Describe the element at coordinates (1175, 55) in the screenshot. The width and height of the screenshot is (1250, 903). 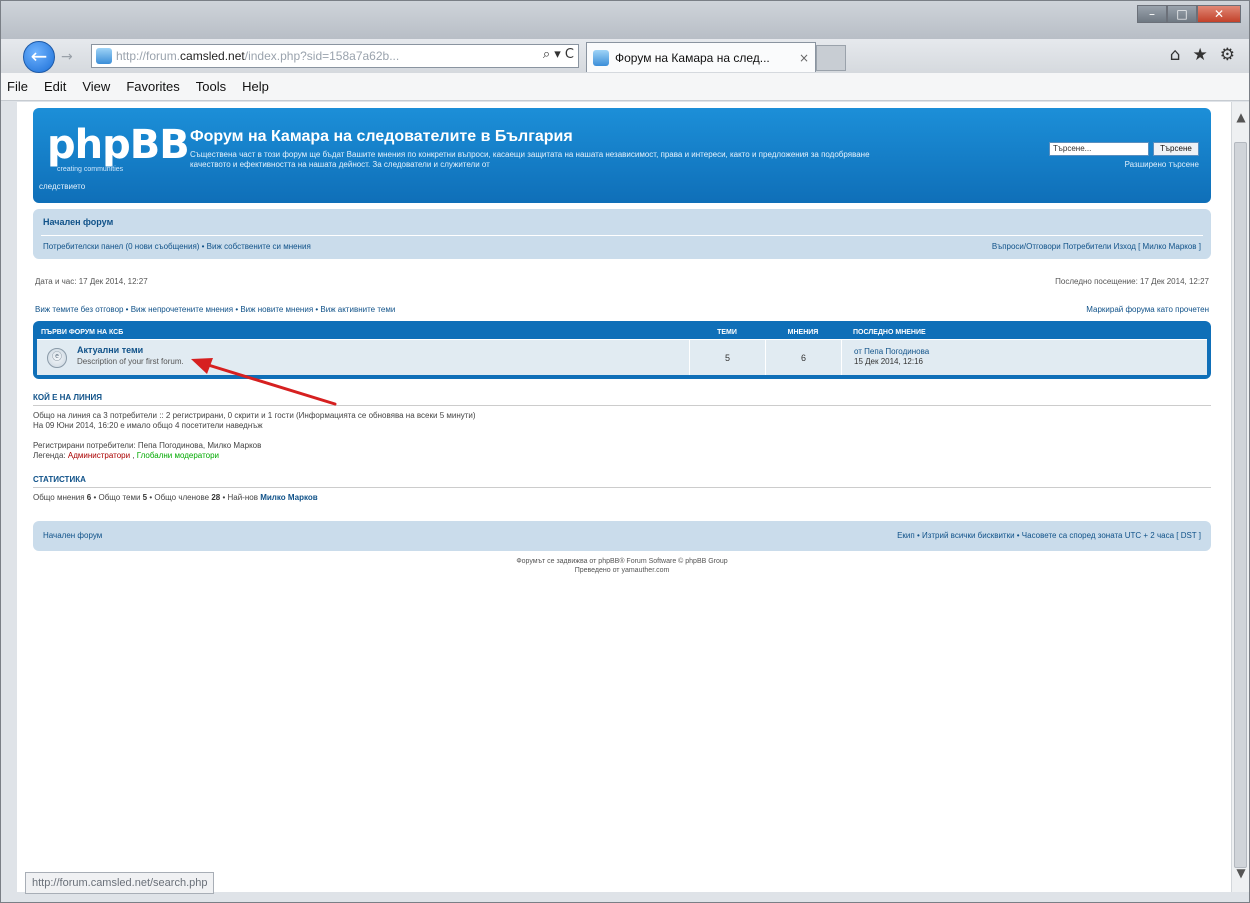
I see `home-icon: ⌂` at that location.